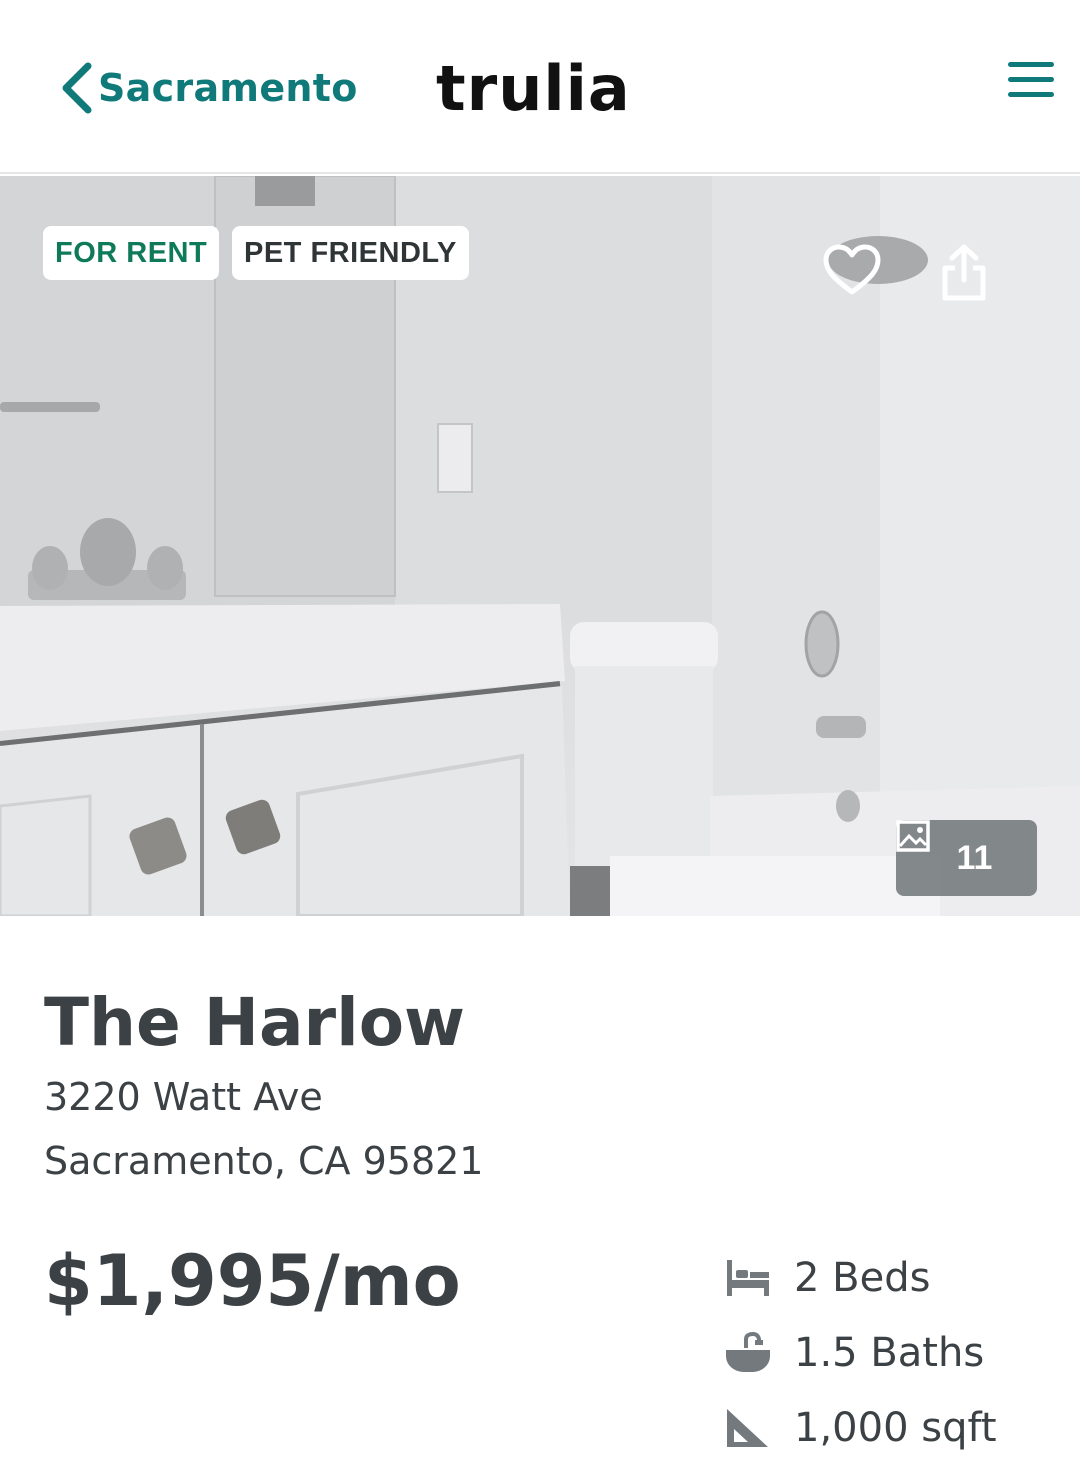 The image size is (1080, 1483). What do you see at coordinates (858, 279) in the screenshot?
I see `heart-icon` at bounding box center [858, 279].